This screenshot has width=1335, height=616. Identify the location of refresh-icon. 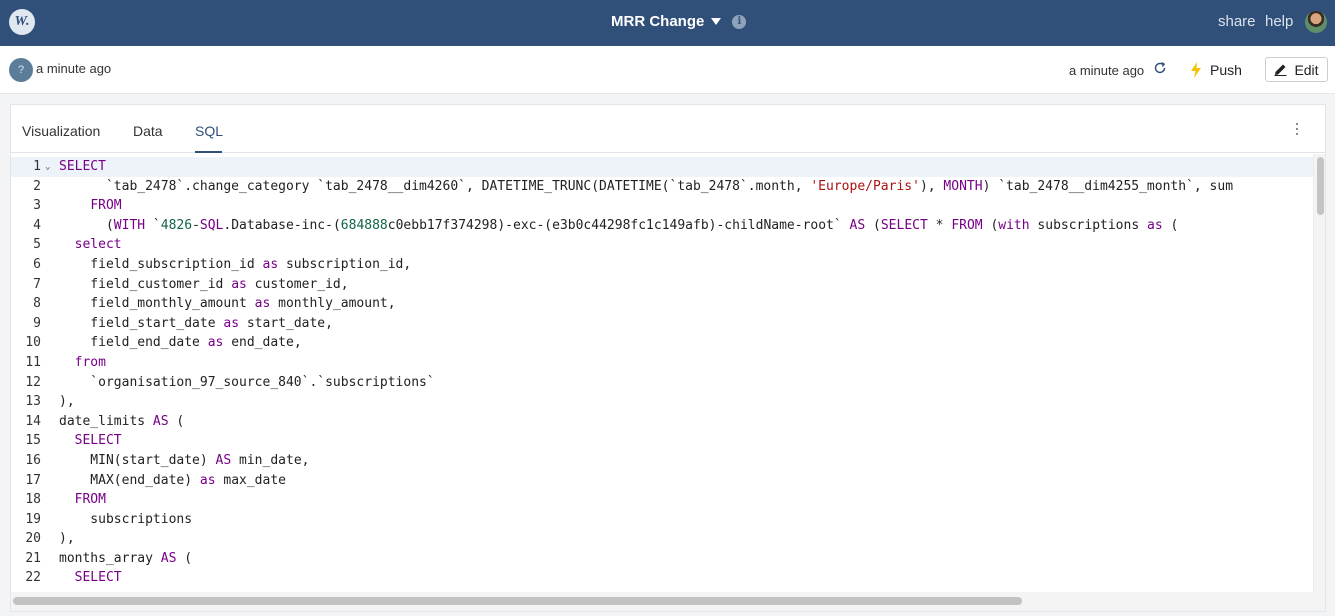
(1160, 68).